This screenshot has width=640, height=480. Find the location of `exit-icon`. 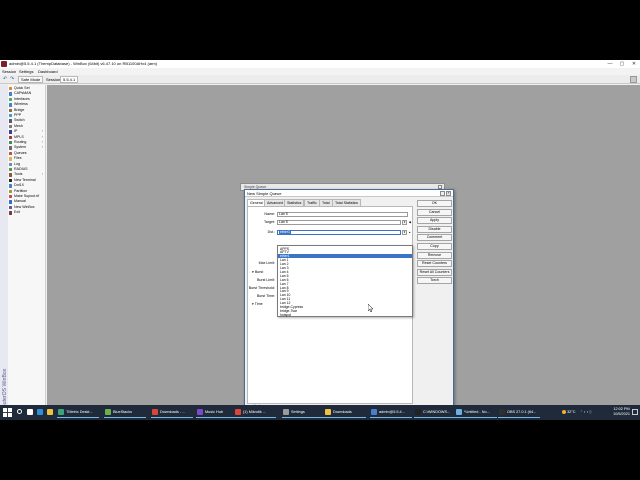

exit-icon is located at coordinates (10, 213).